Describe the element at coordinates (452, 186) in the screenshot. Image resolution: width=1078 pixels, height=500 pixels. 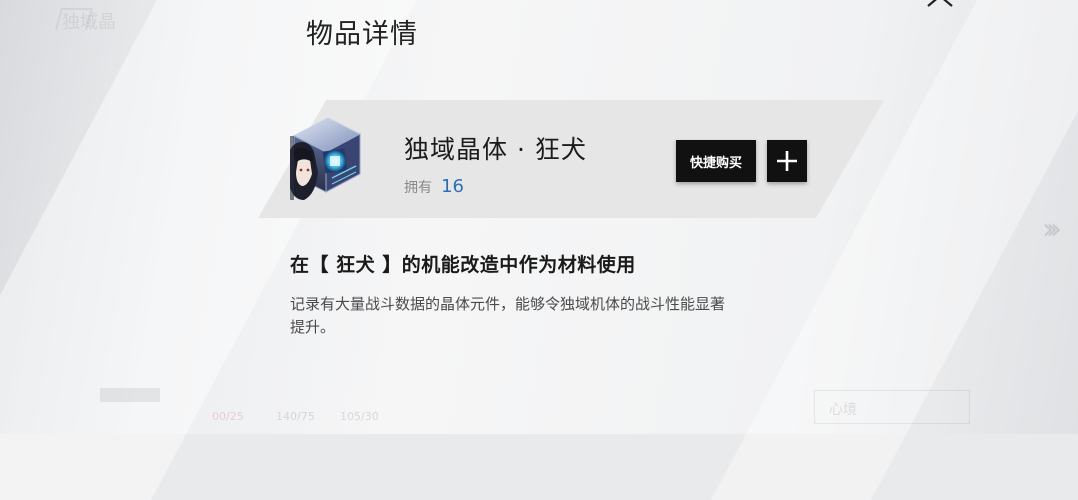
I see `owned-count: 16` at that location.